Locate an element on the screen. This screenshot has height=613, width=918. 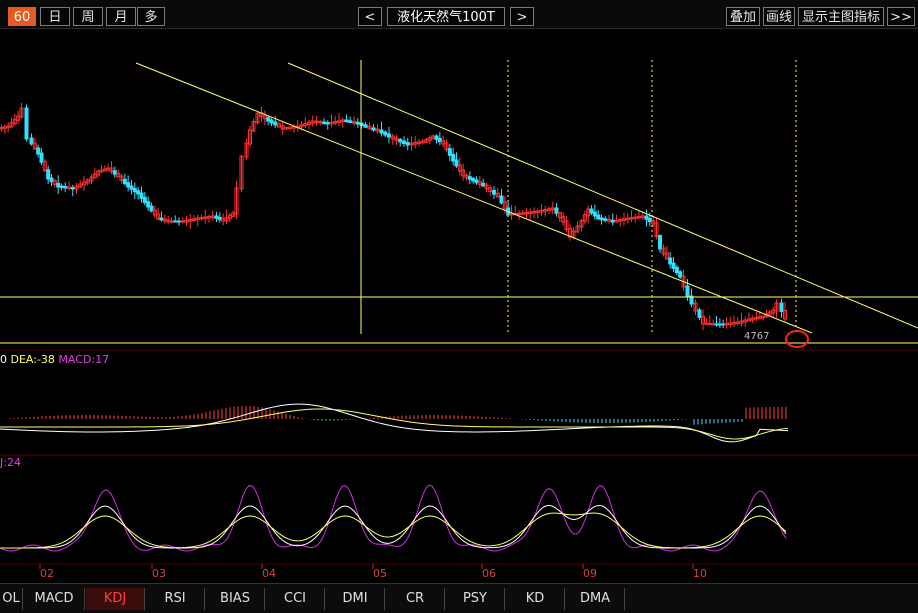
tab-psy: PSY is located at coordinates (475, 599).